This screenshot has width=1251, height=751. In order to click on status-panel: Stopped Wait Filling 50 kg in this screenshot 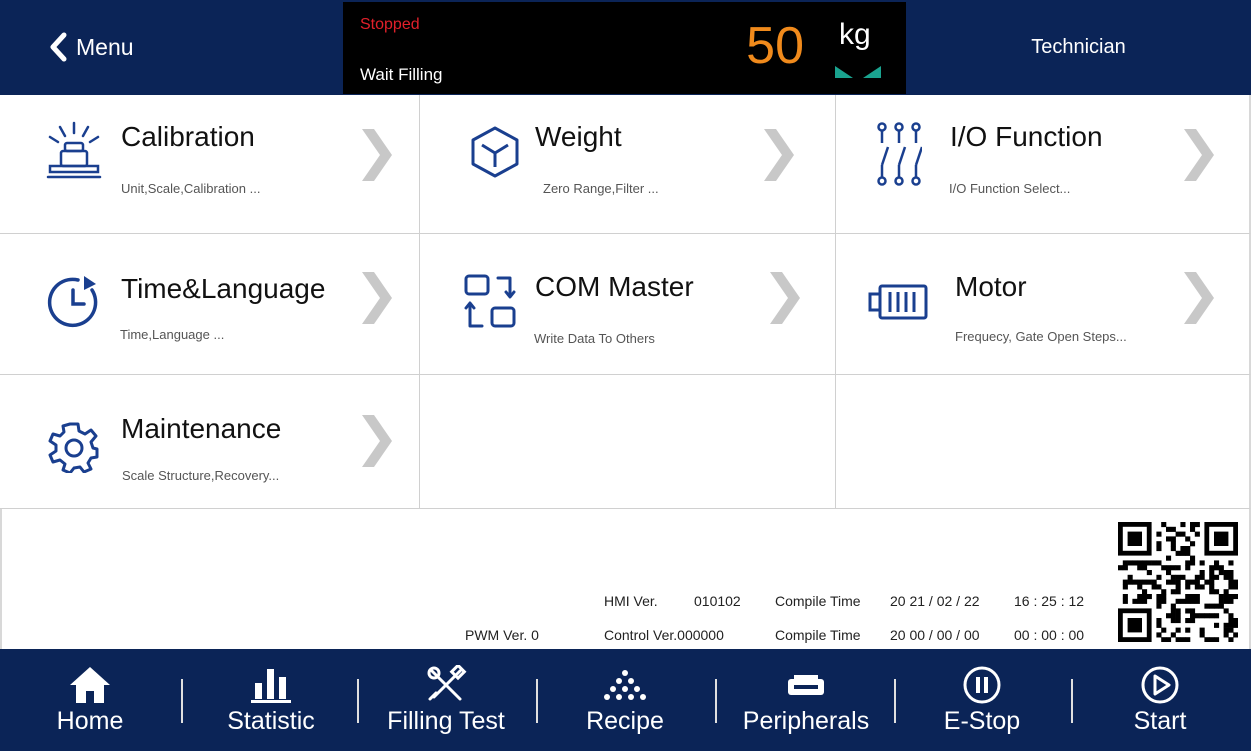, I will do `click(624, 48)`.